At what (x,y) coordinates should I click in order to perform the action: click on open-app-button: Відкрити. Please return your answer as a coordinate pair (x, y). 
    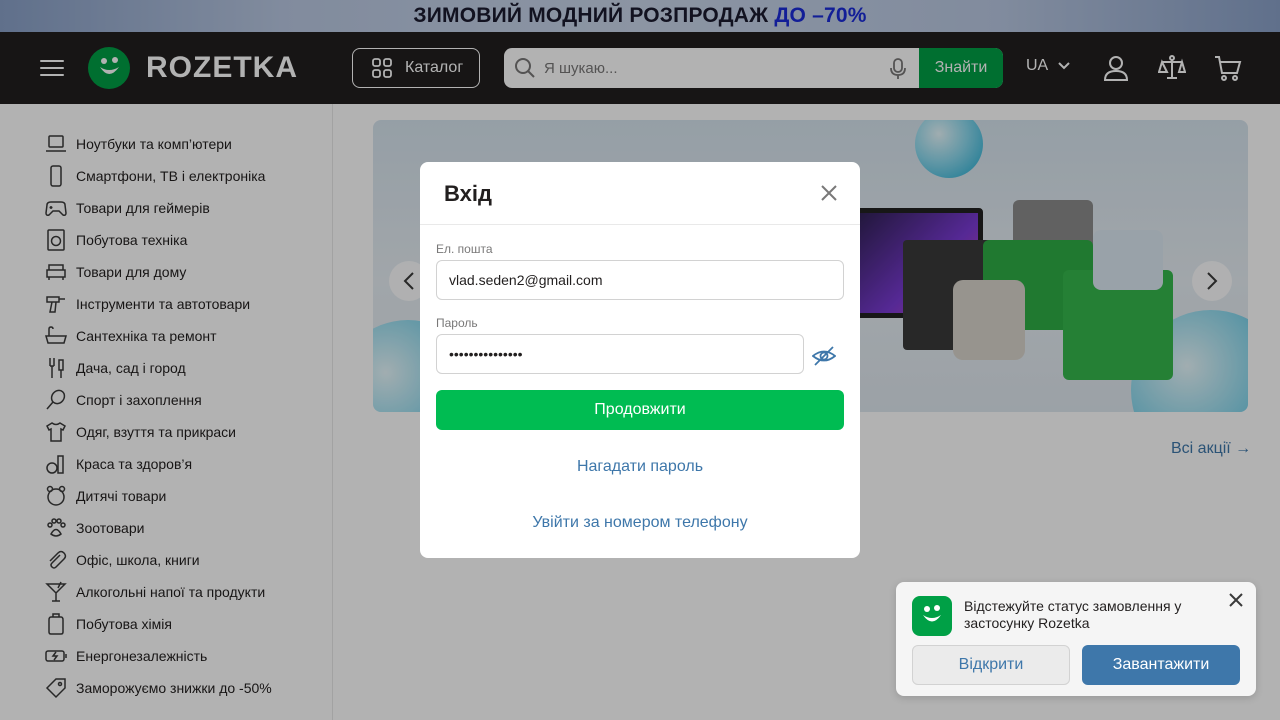
    Looking at the image, I should click on (991, 665).